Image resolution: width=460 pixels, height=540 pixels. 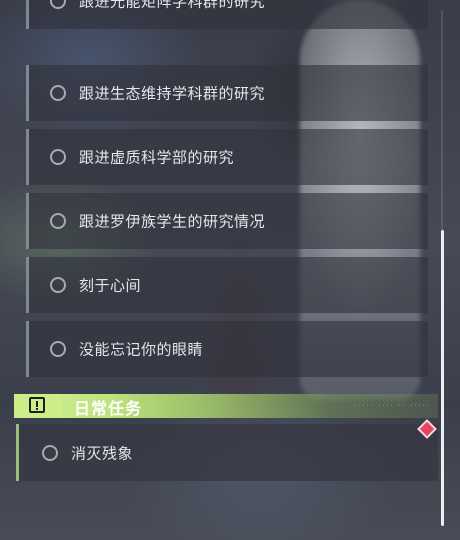 I want to click on header-decoration: ····· ···· ·· ·····, so click(x=391, y=406).